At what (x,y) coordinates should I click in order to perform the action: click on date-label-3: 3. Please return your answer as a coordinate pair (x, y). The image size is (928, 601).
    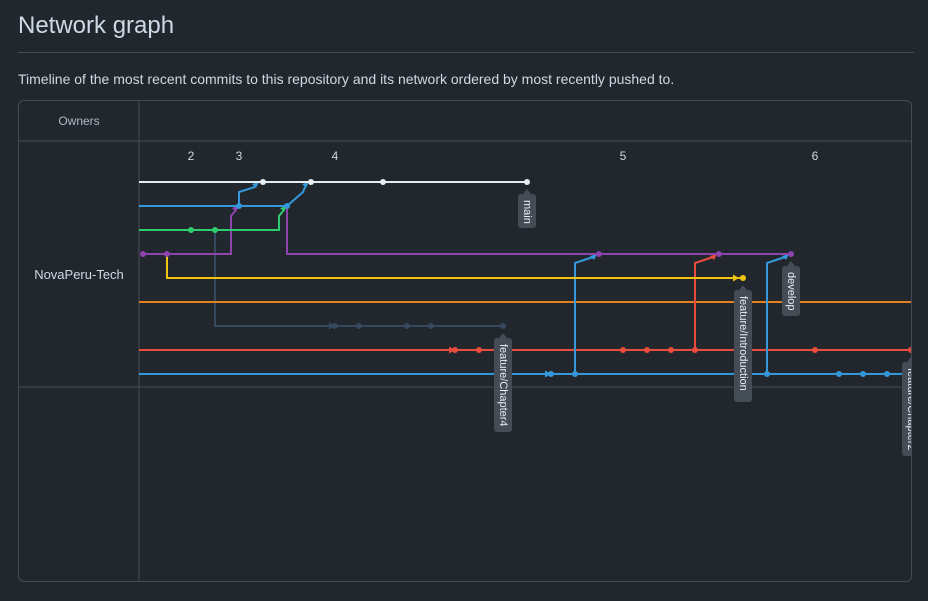
    Looking at the image, I should click on (239, 156).